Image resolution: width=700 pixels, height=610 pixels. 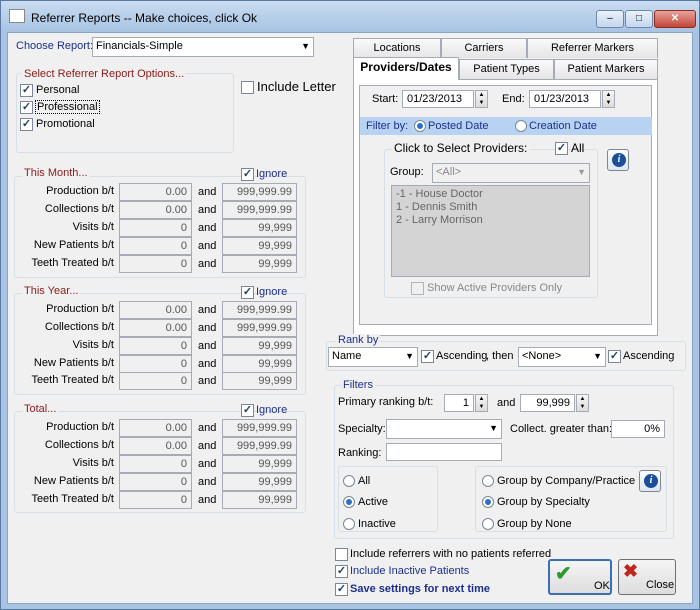 I want to click on total-visits-to: 99,999, so click(x=259, y=464).